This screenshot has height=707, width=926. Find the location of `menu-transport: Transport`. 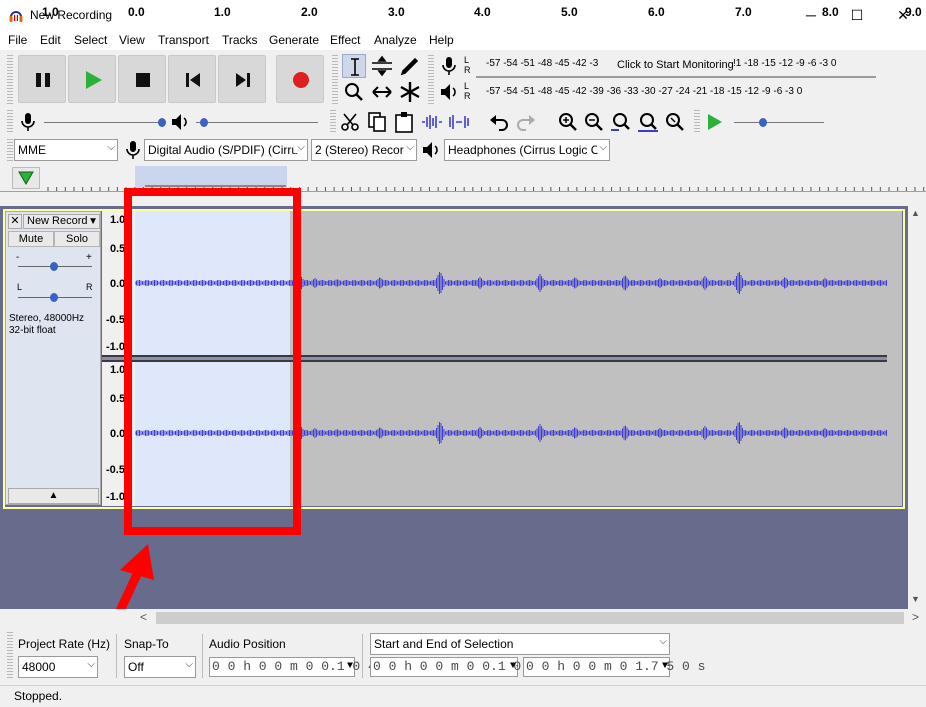

menu-transport: Transport is located at coordinates (183, 40).